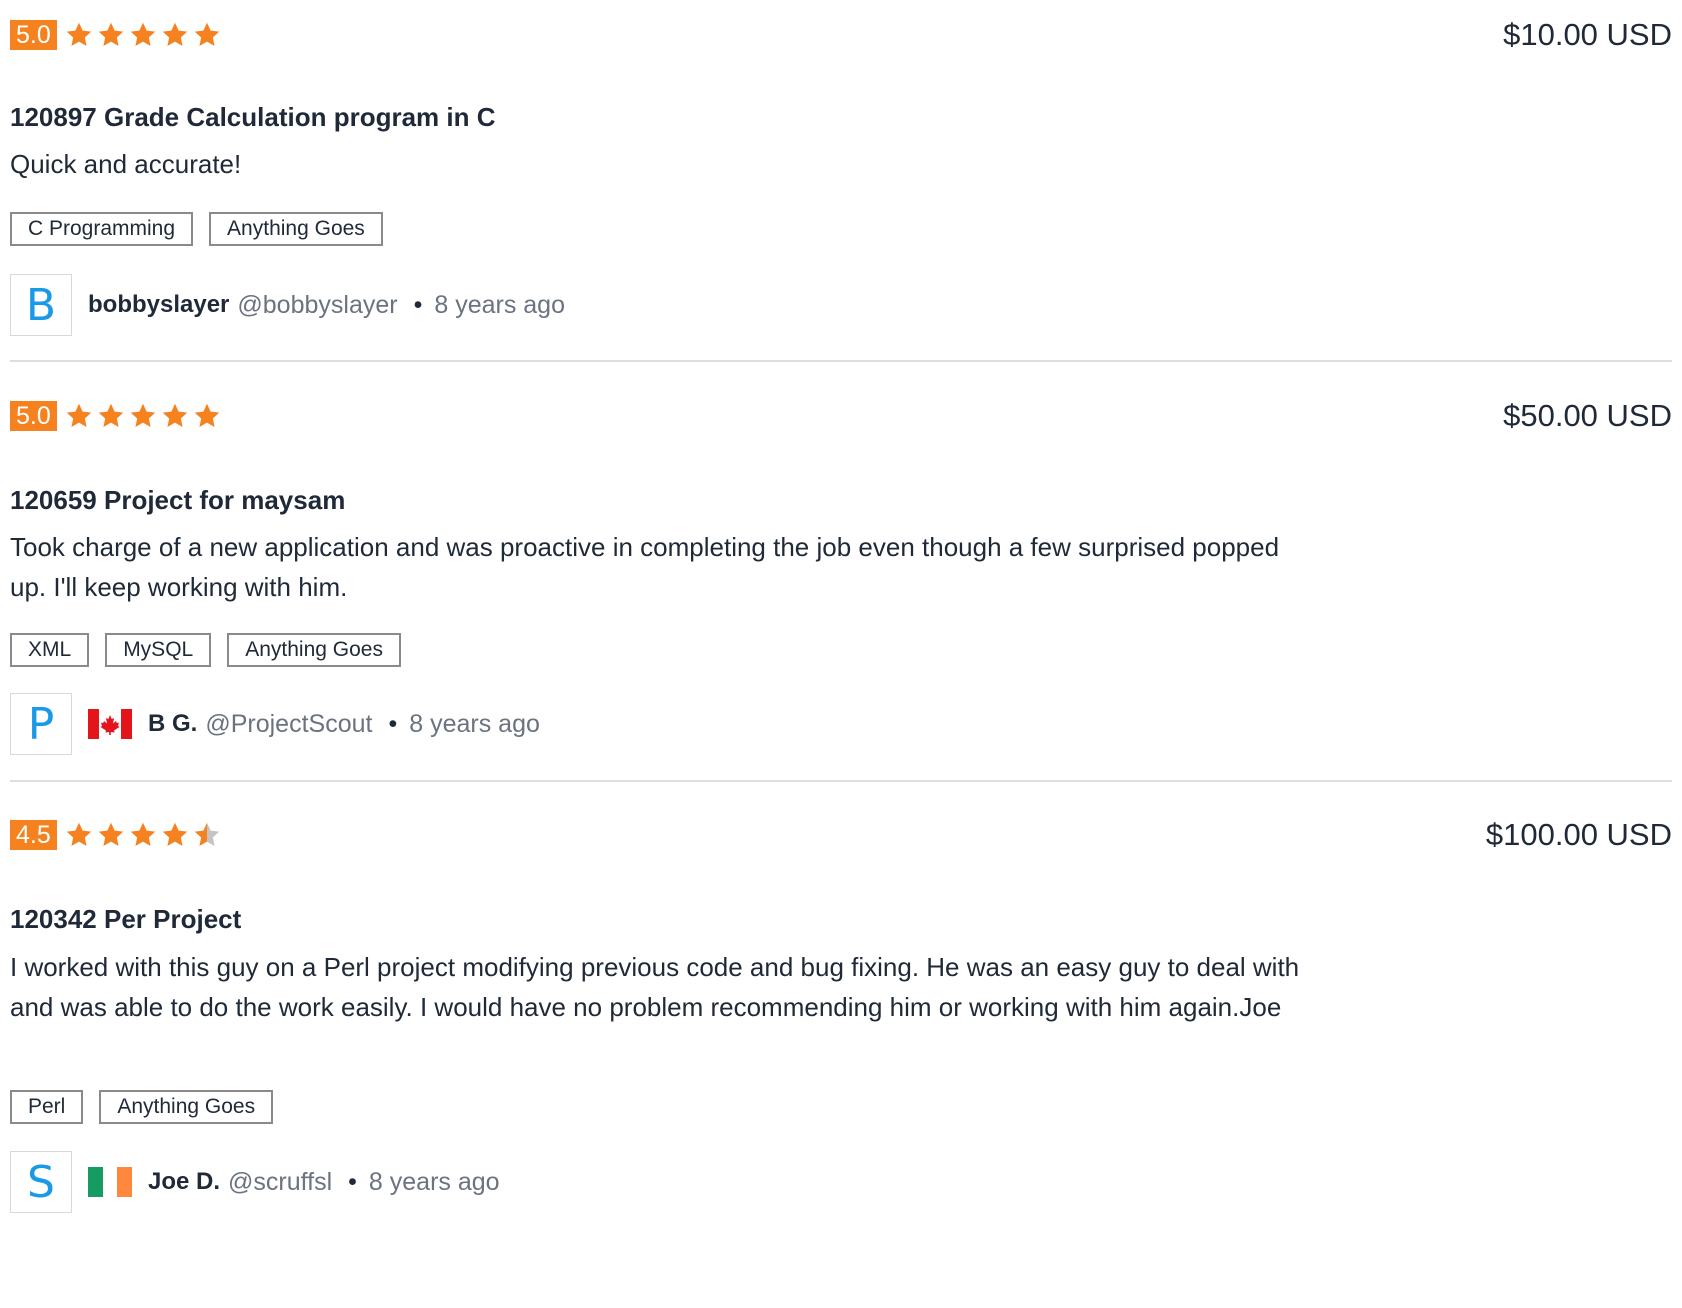  I want to click on canada-flag-icon, so click(110, 724).